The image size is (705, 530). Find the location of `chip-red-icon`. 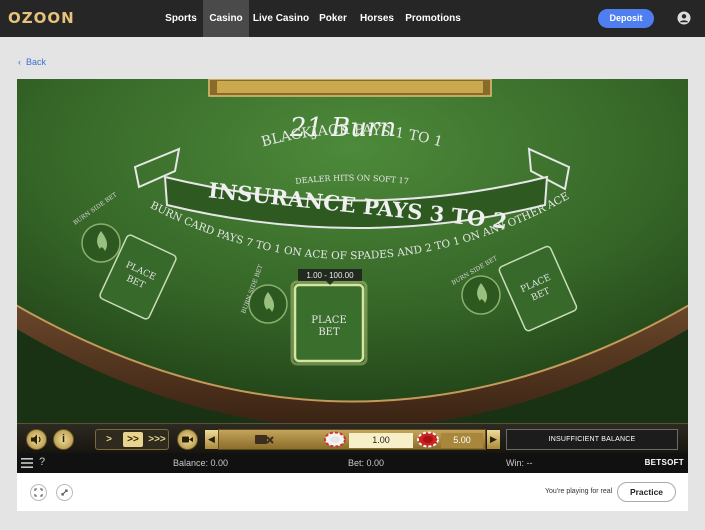

chip-red-icon is located at coordinates (428, 439).